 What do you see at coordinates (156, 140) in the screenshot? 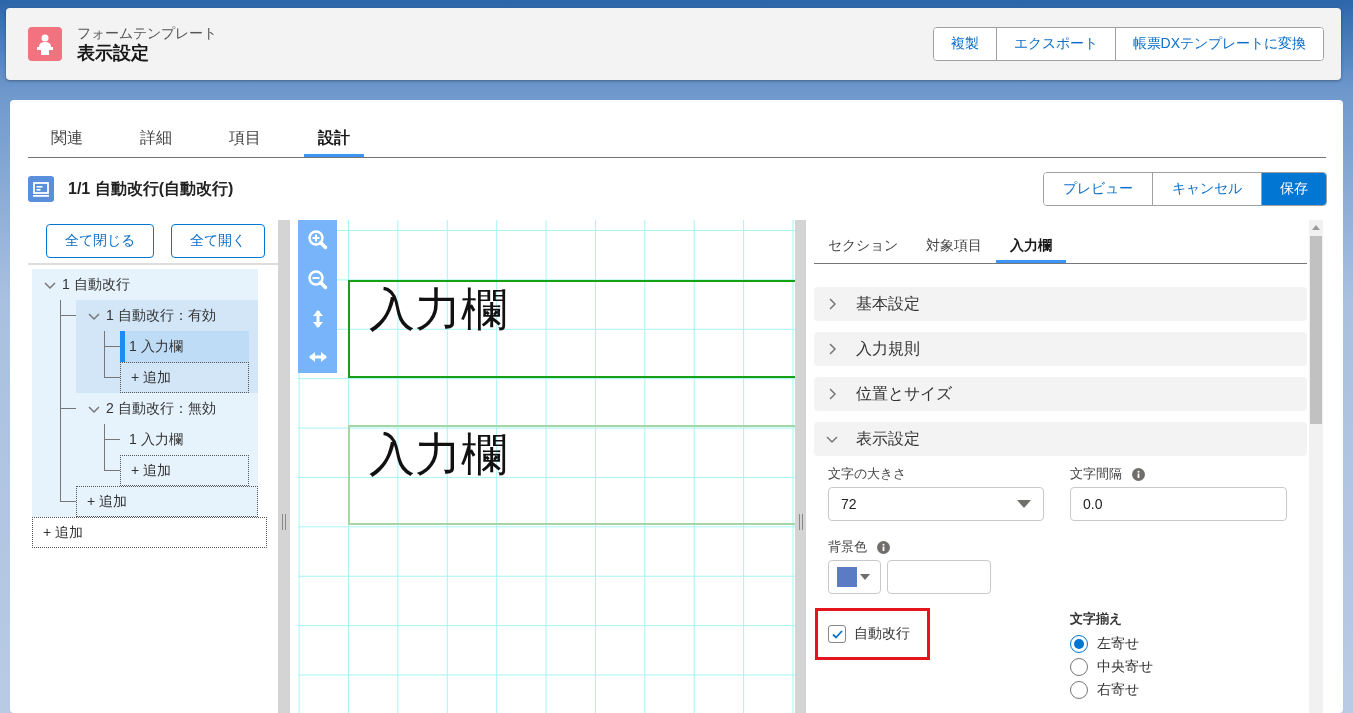
I see `tab: 詳細` at bounding box center [156, 140].